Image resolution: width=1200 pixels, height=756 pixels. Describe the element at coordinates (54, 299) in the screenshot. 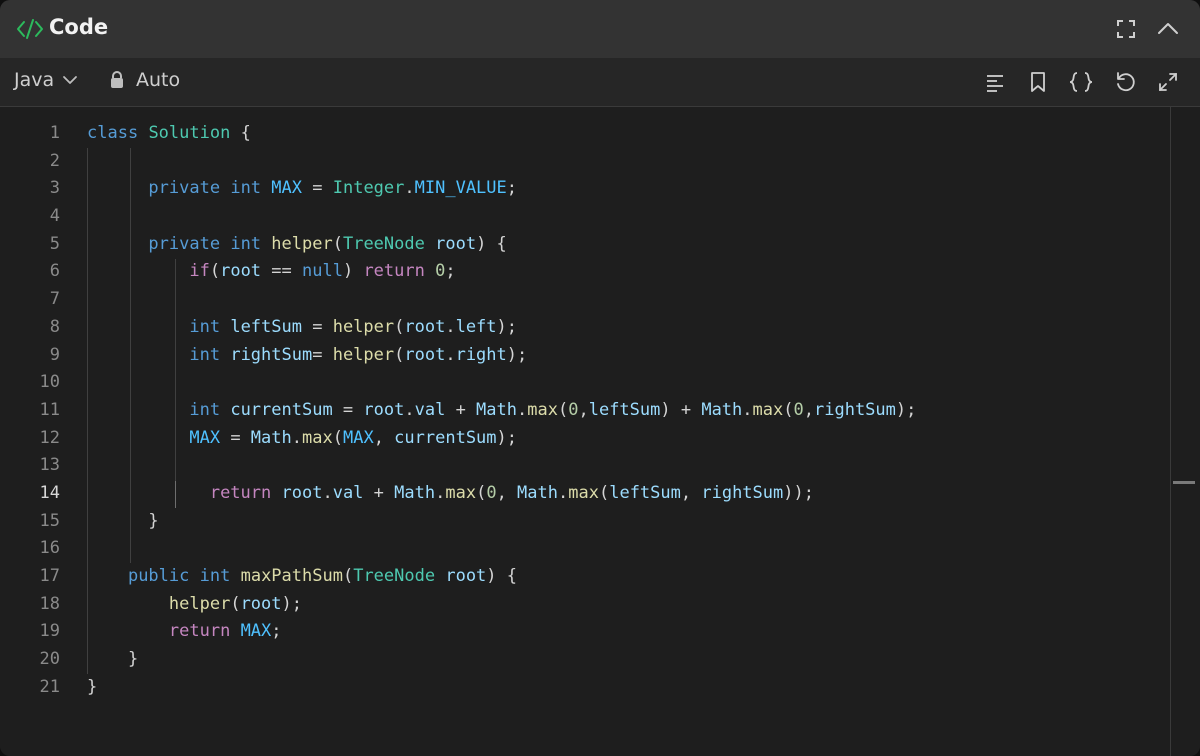

I see `line-number: 7` at that location.